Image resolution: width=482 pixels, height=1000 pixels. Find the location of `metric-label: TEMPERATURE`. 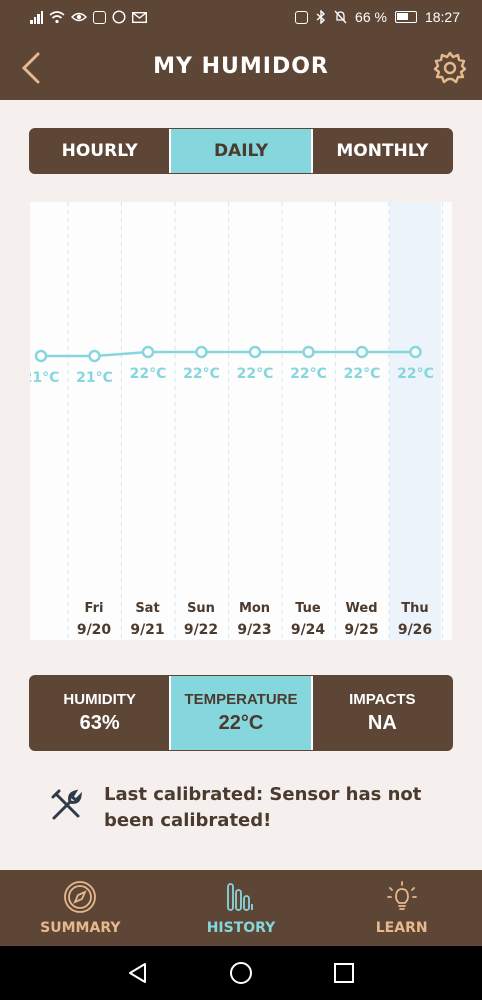

metric-label: TEMPERATURE is located at coordinates (241, 699).